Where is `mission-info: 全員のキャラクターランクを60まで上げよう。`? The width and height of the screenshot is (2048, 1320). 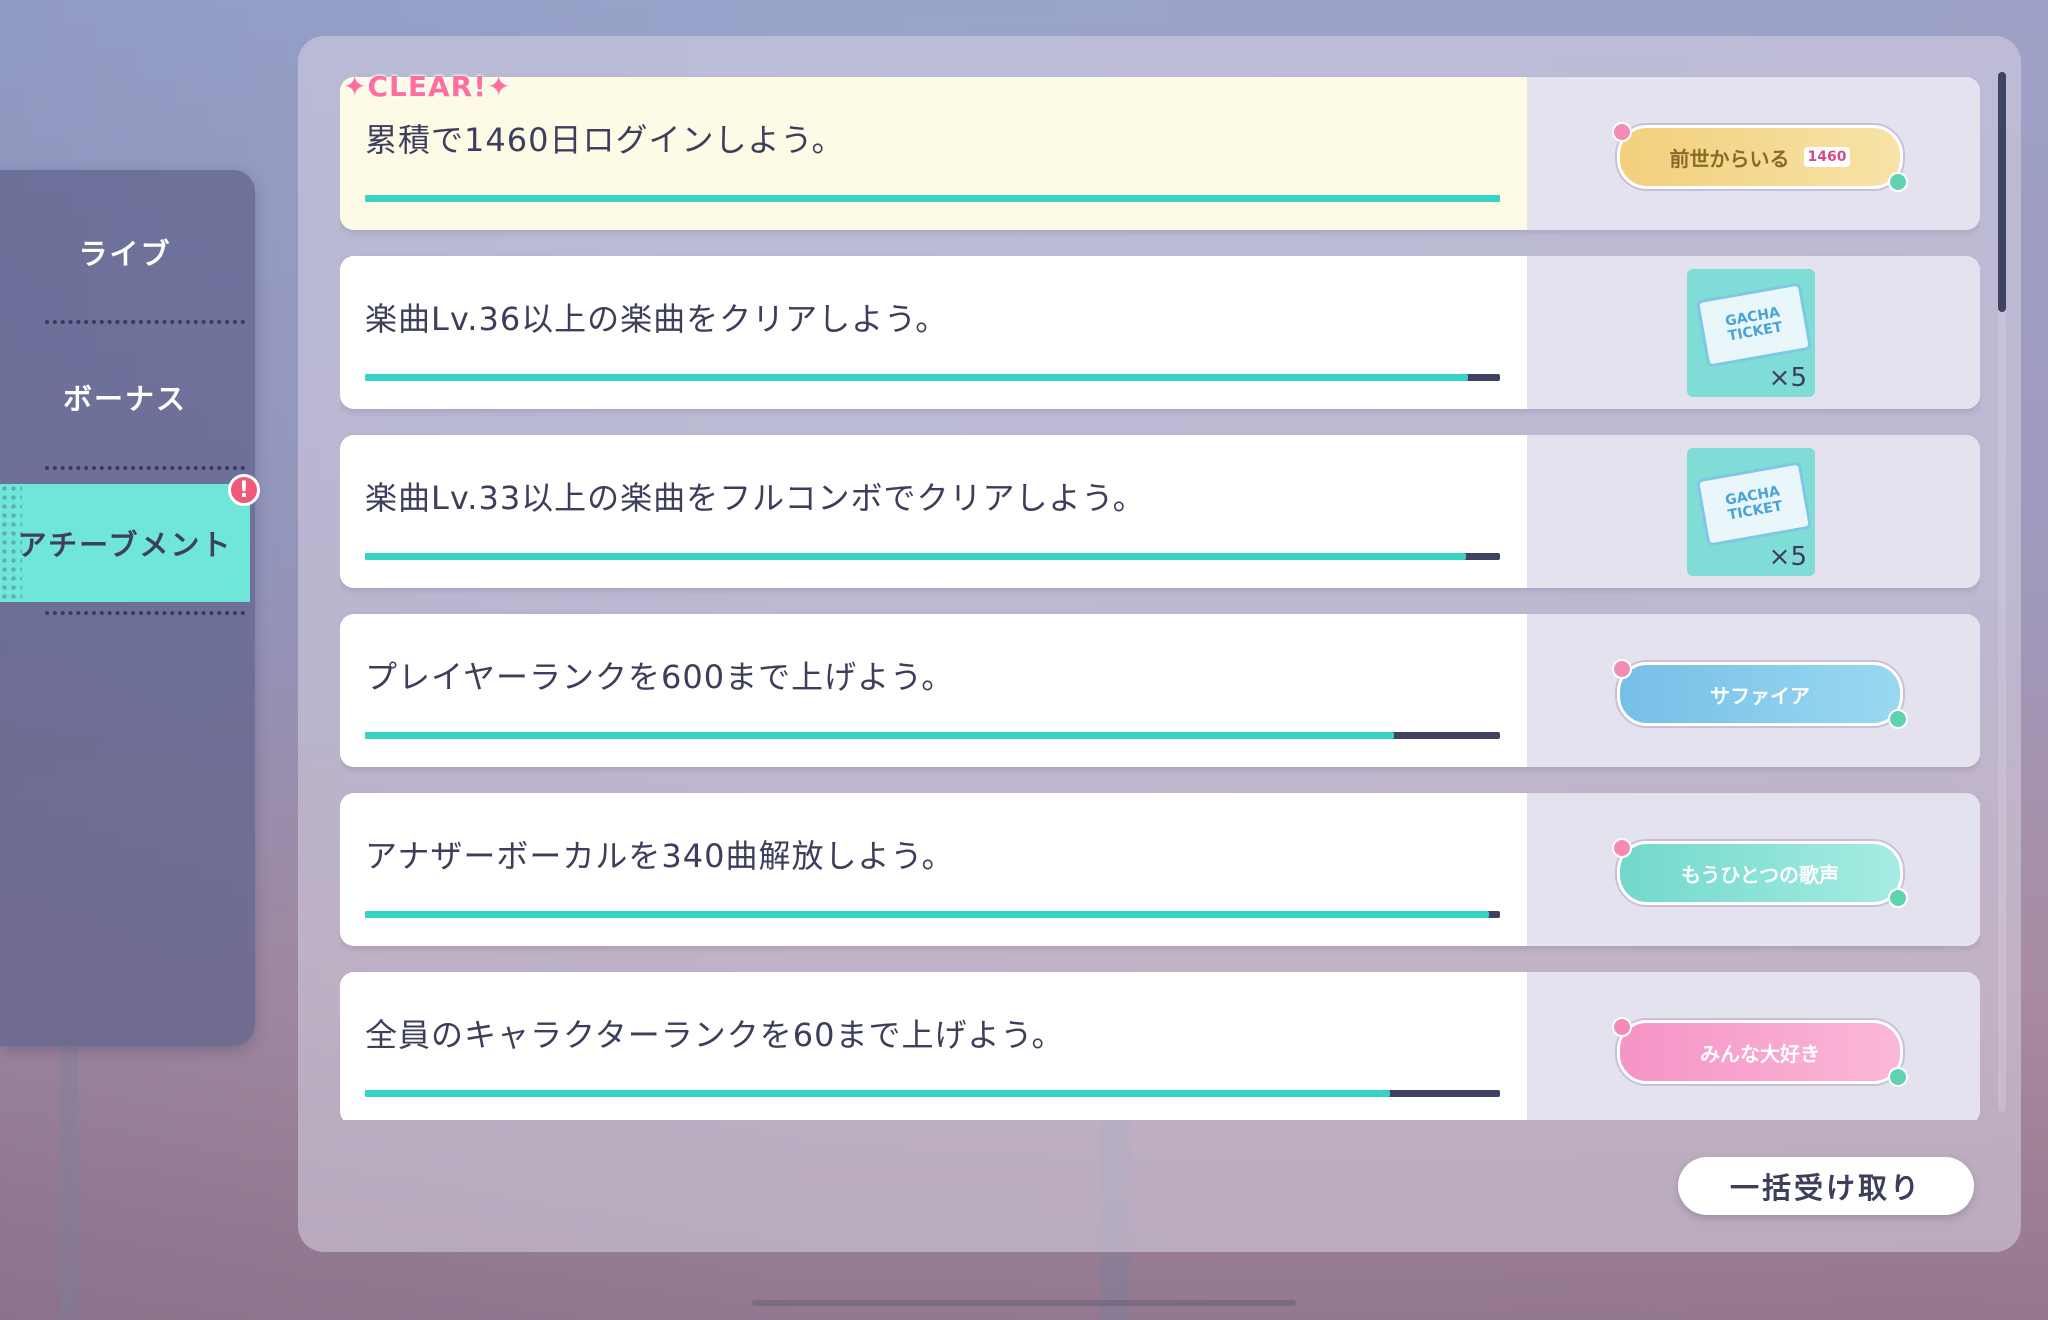 mission-info: 全員のキャラクターランクを60まで上げよう。 is located at coordinates (933, 1046).